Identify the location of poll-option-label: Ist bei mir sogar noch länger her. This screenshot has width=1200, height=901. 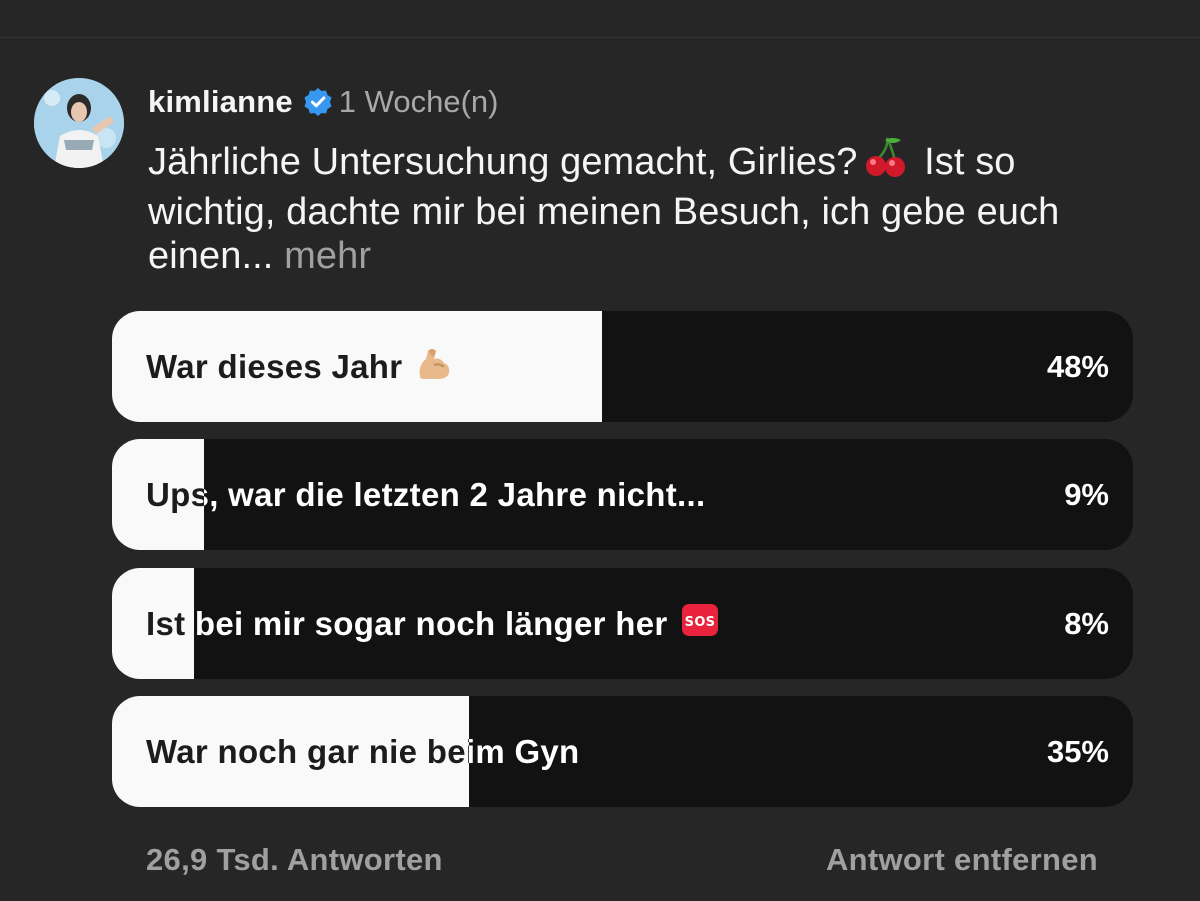
(170, 623).